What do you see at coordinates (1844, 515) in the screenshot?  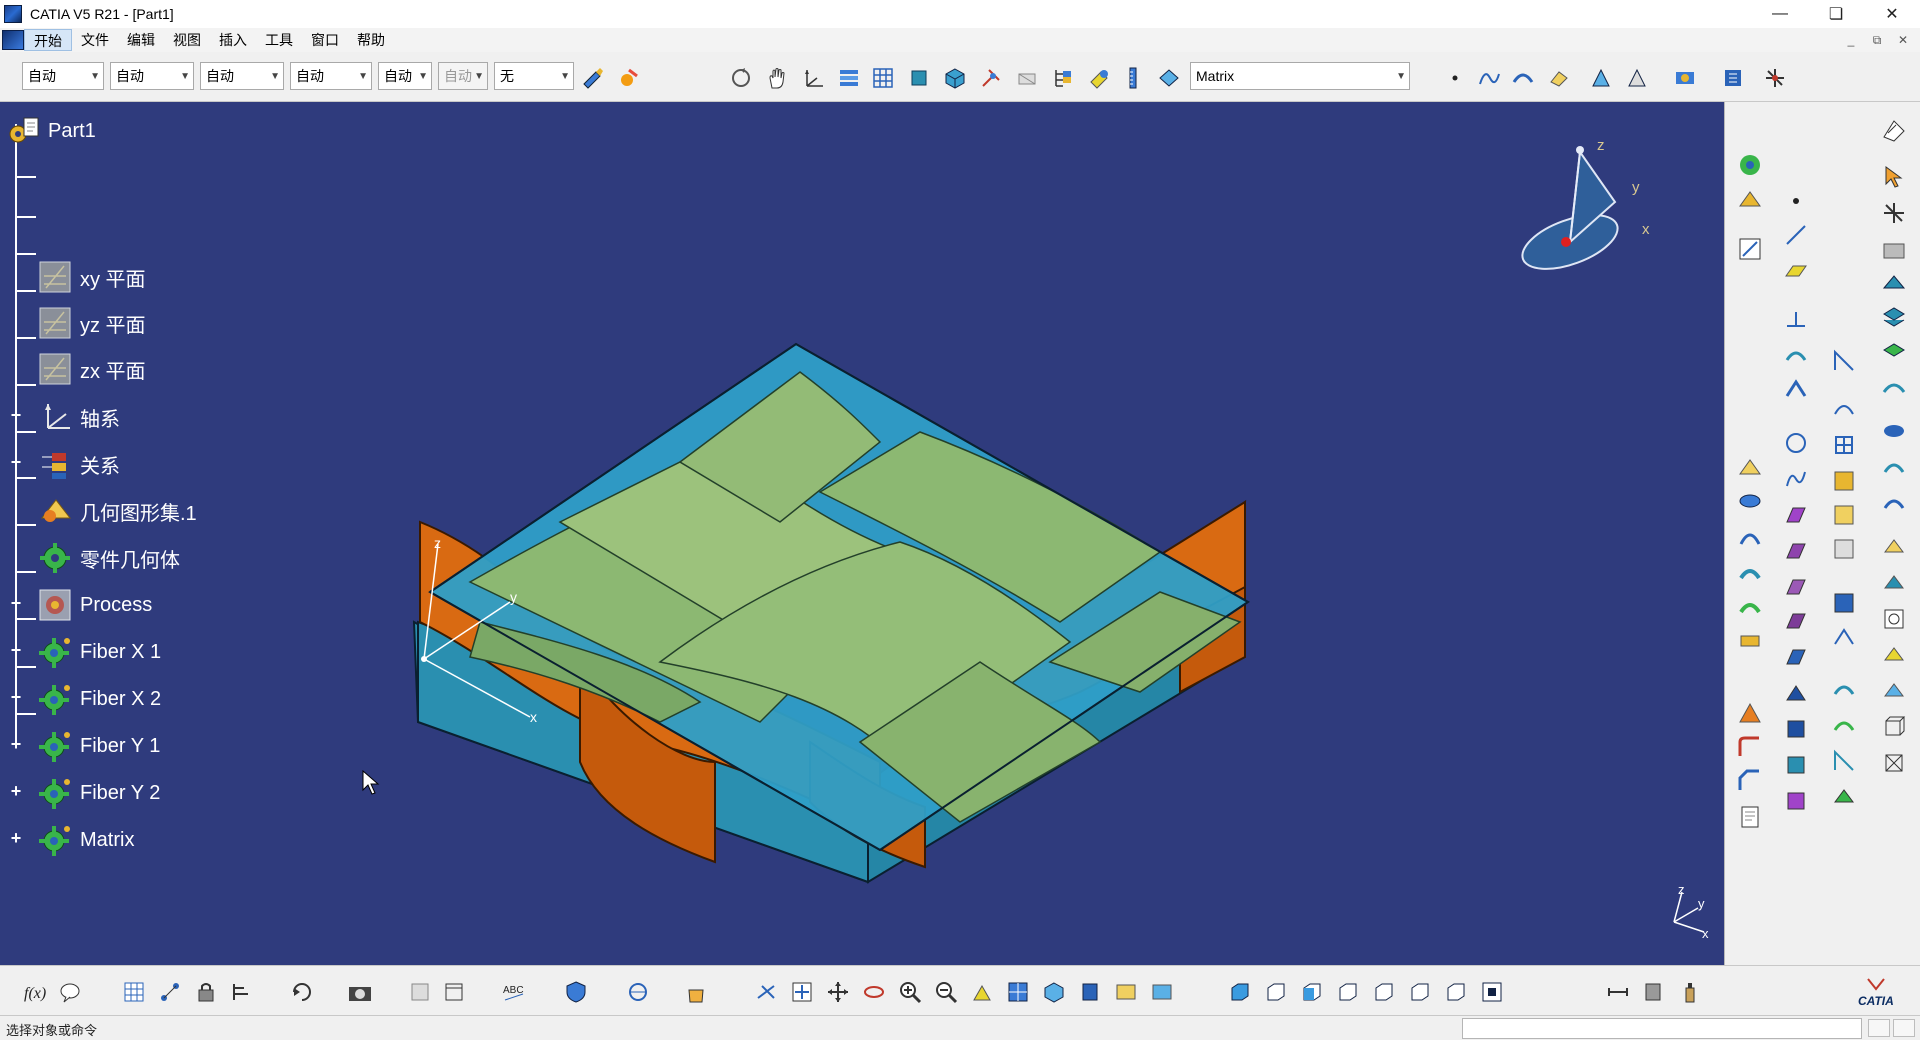 I see `healing-icon` at bounding box center [1844, 515].